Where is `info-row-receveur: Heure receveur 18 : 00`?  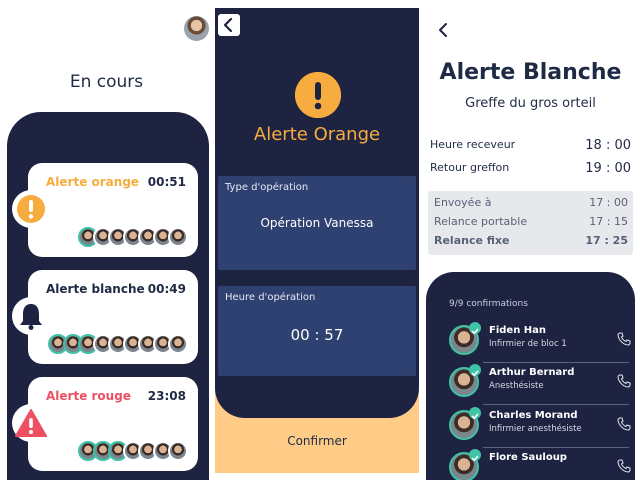
info-row-receveur: Heure receveur 18 : 00 is located at coordinates (530, 145).